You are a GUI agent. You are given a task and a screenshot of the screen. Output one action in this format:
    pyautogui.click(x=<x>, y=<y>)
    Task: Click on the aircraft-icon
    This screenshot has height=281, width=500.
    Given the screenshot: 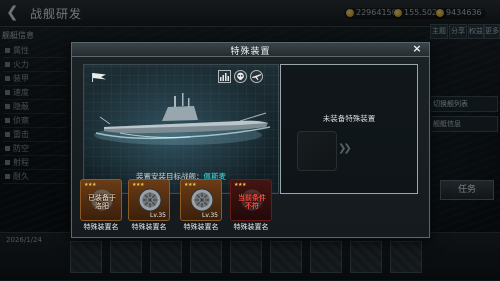 What is the action you would take?
    pyautogui.click(x=256, y=76)
    